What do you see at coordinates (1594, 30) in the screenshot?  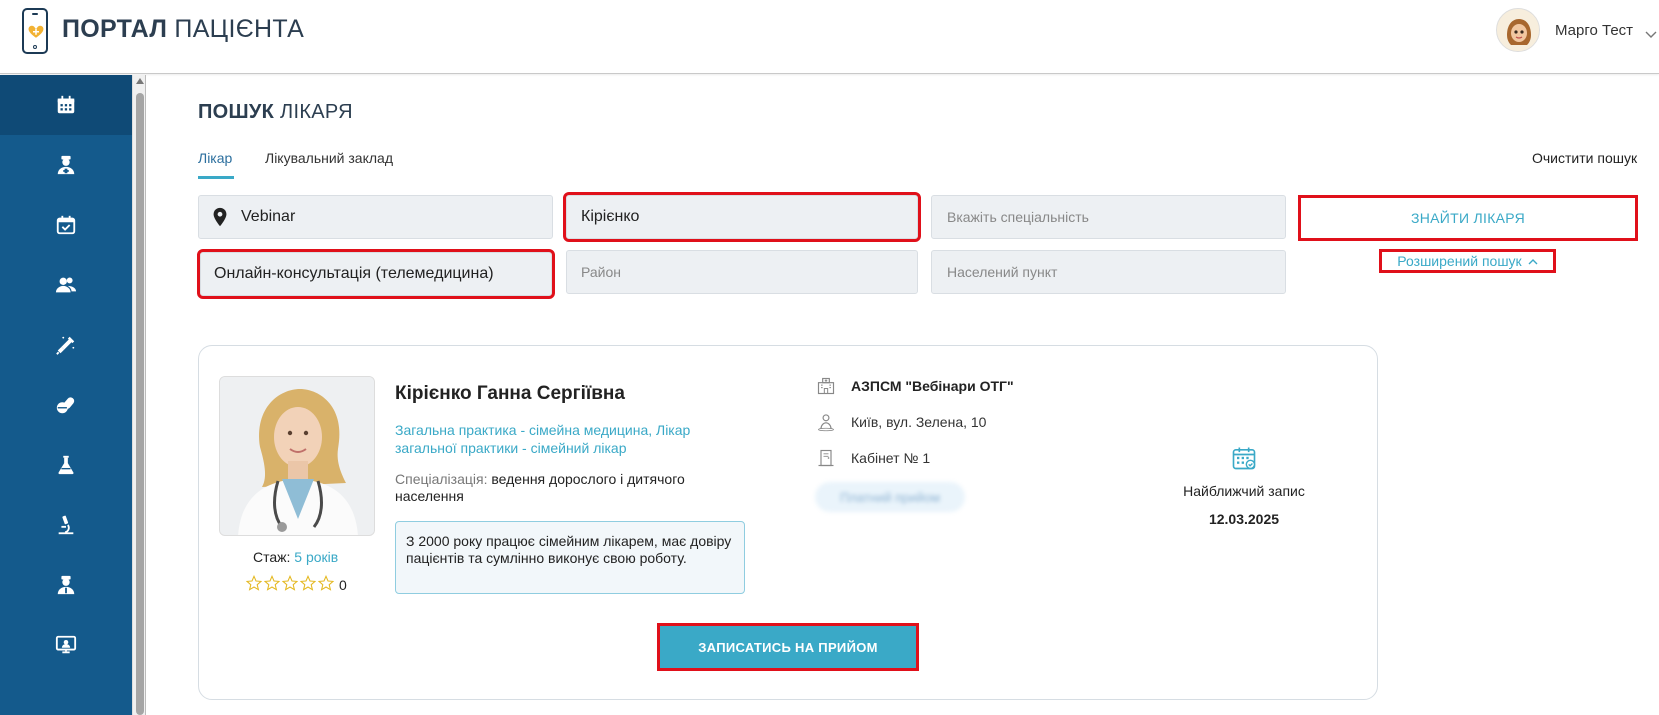 I see `user-name: Марго Тест` at bounding box center [1594, 30].